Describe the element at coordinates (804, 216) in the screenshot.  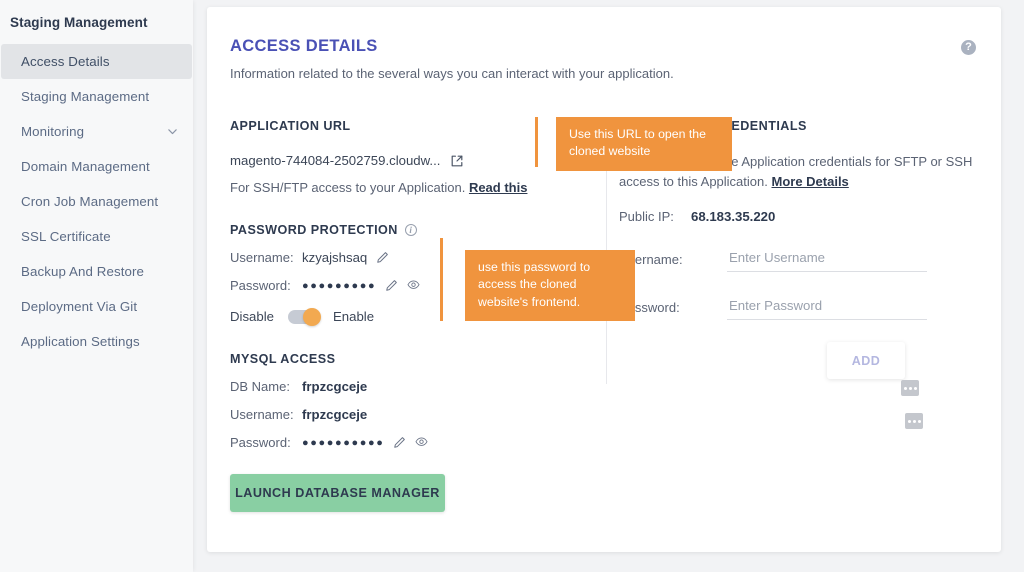
I see `public-ip-row: Public IP: 68.183.35.220` at that location.